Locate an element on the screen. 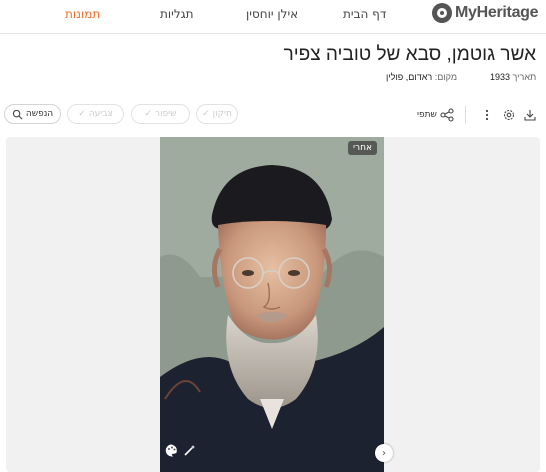 Image resolution: width=546 pixels, height=472 pixels. nav-home: דף הבית is located at coordinates (364, 14).